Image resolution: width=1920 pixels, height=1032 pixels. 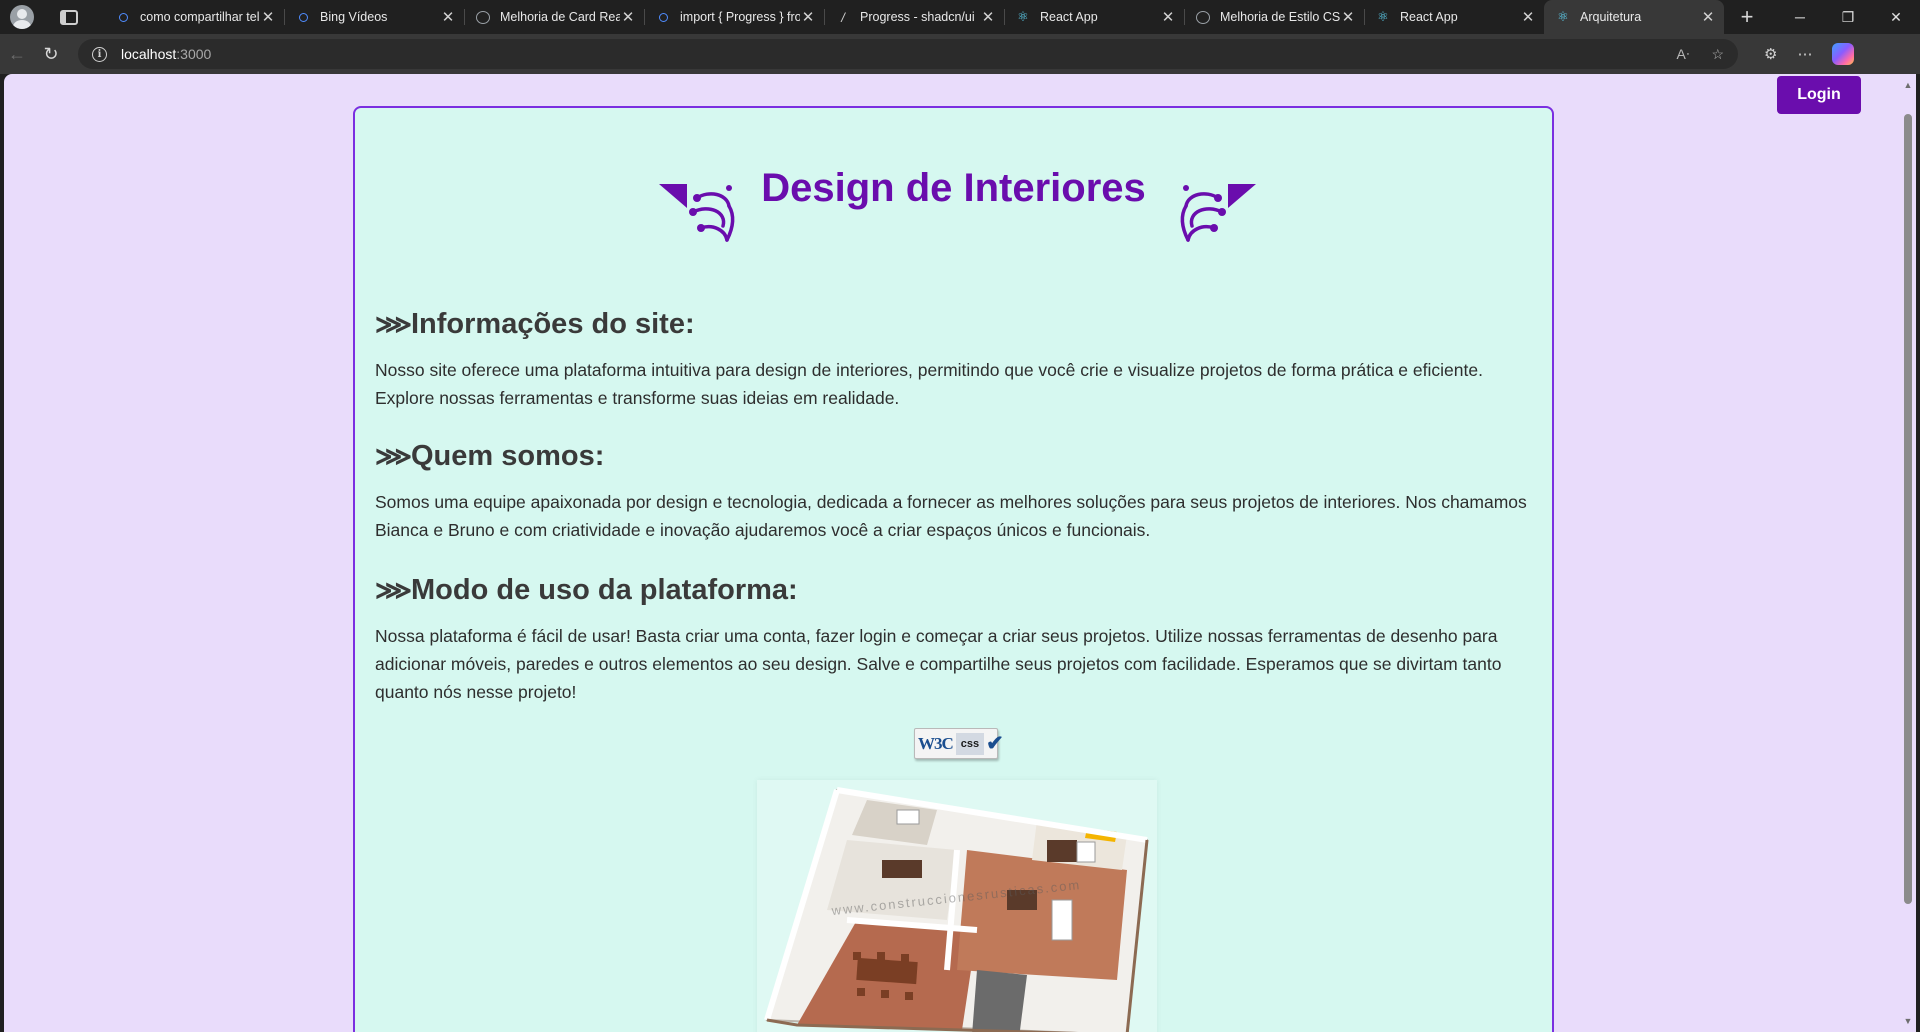 What do you see at coordinates (1770, 54) in the screenshot?
I see `extensions-icon: ⚙` at bounding box center [1770, 54].